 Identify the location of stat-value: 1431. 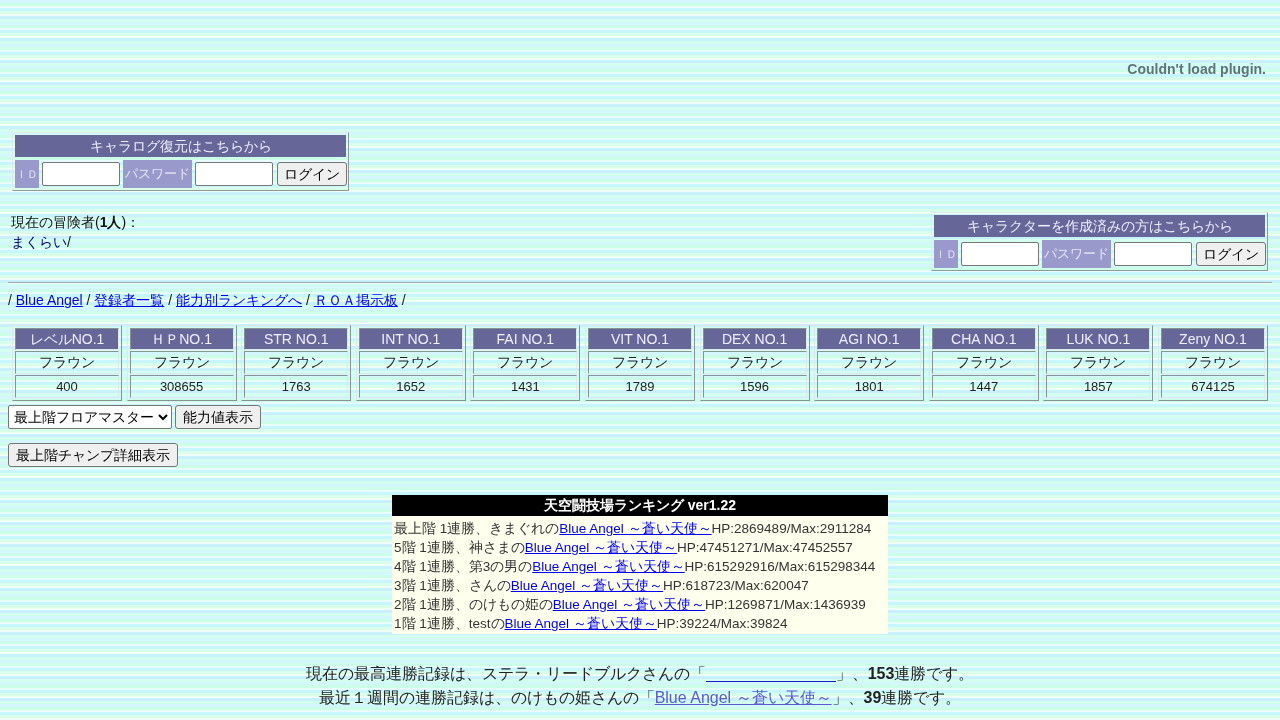
(525, 386).